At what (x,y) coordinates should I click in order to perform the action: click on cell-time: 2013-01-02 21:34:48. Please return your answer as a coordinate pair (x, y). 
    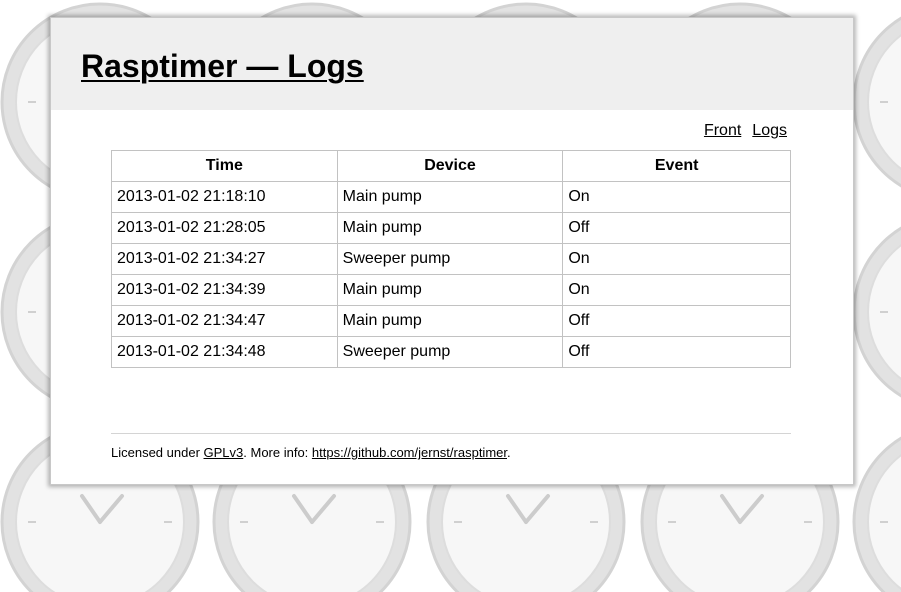
    Looking at the image, I should click on (224, 352).